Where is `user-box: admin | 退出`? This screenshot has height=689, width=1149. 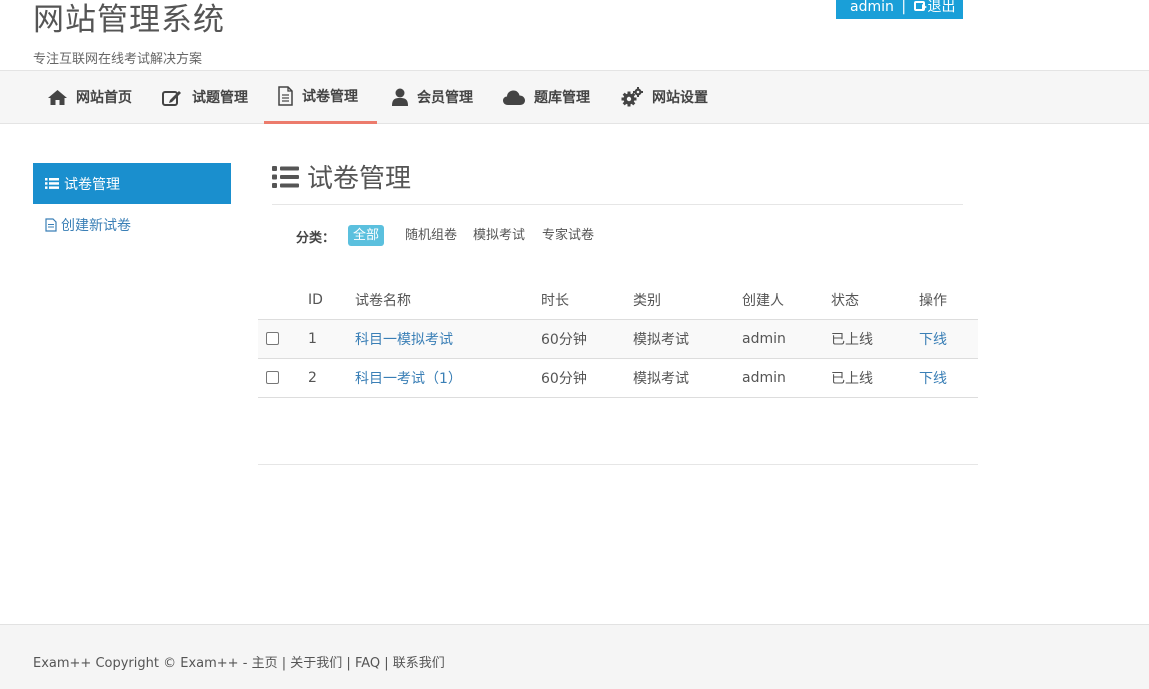 user-box: admin | 退出 is located at coordinates (899, 9).